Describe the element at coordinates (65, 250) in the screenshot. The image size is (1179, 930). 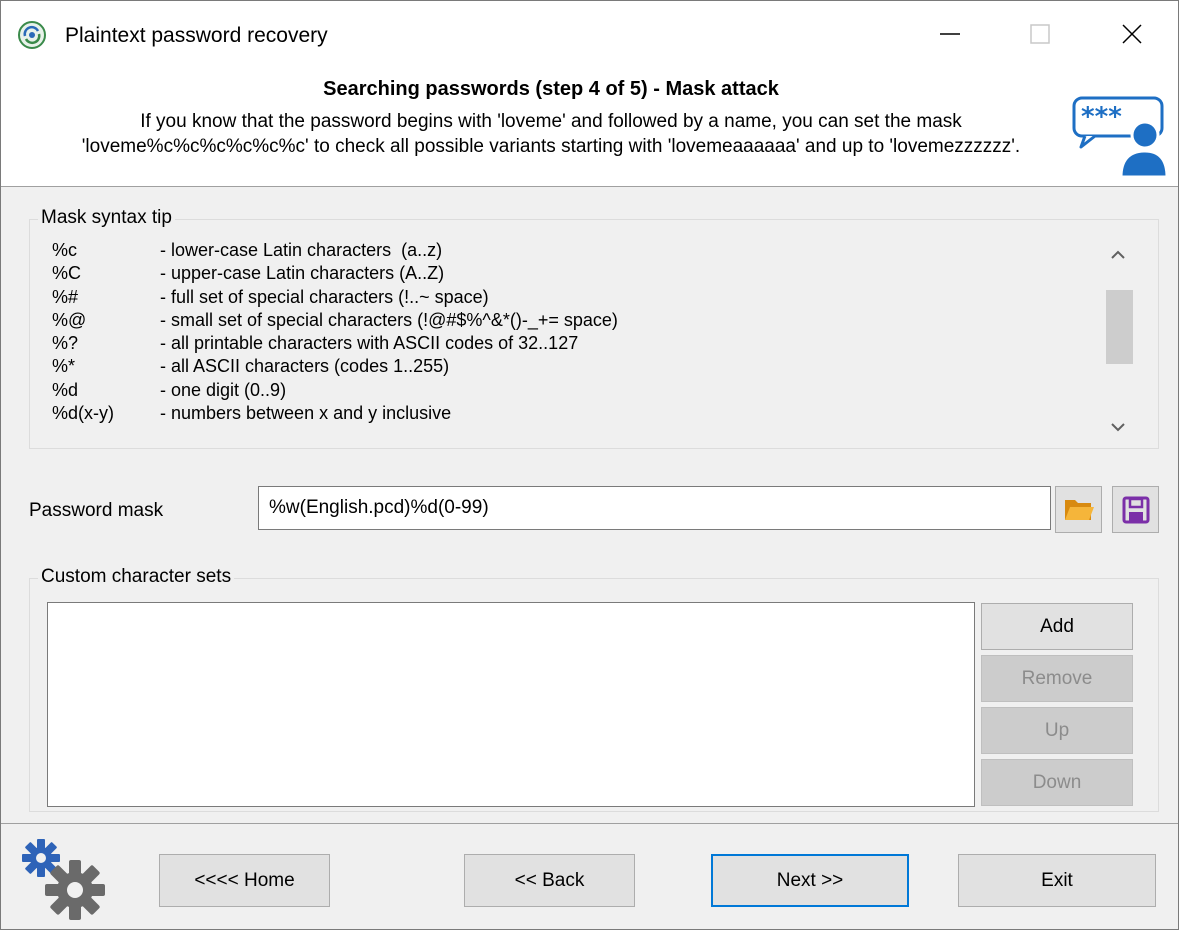
I see `tip-code: %c` at that location.